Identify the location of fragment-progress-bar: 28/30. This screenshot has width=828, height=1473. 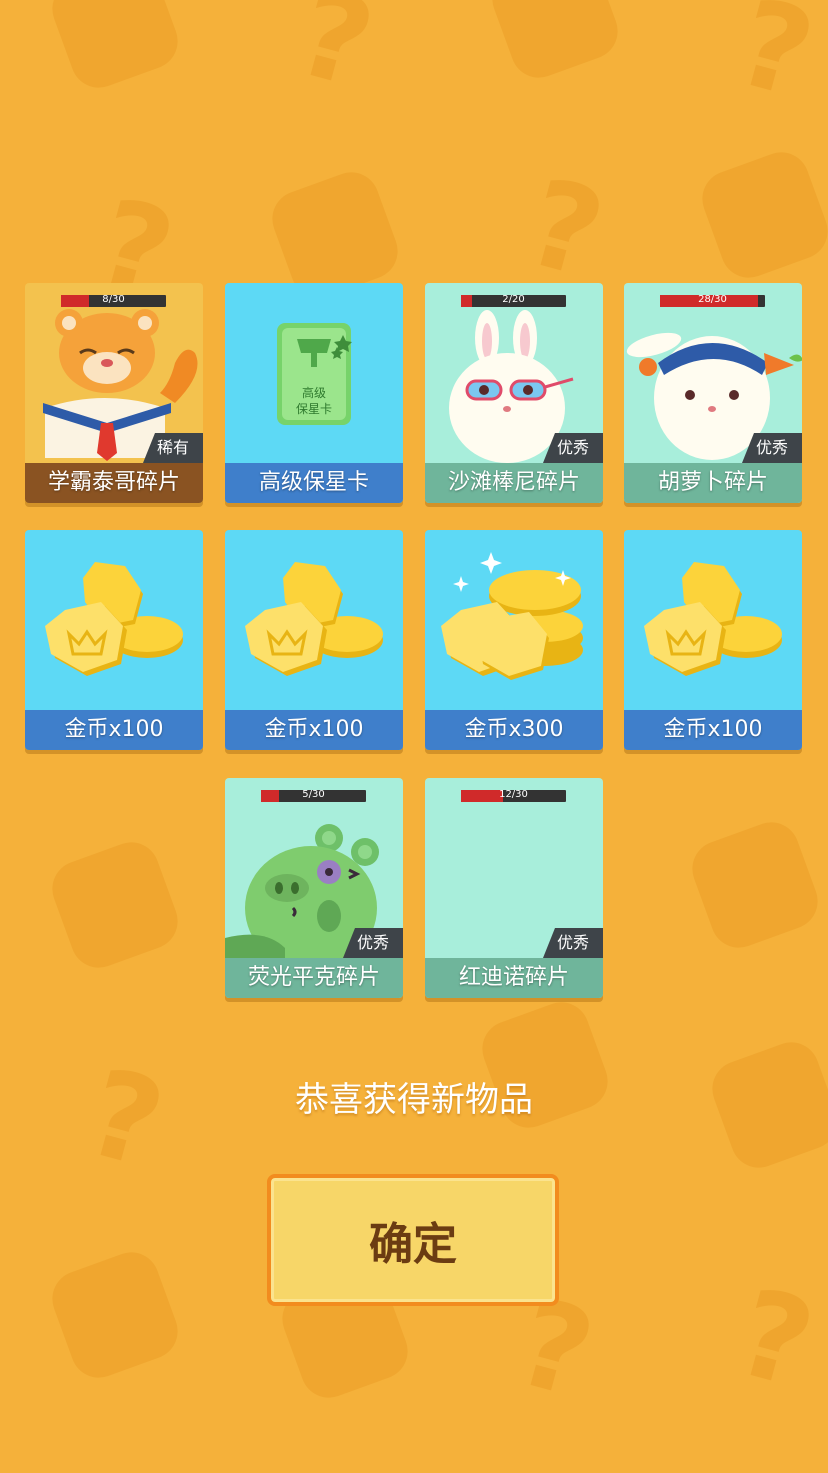
(712, 300).